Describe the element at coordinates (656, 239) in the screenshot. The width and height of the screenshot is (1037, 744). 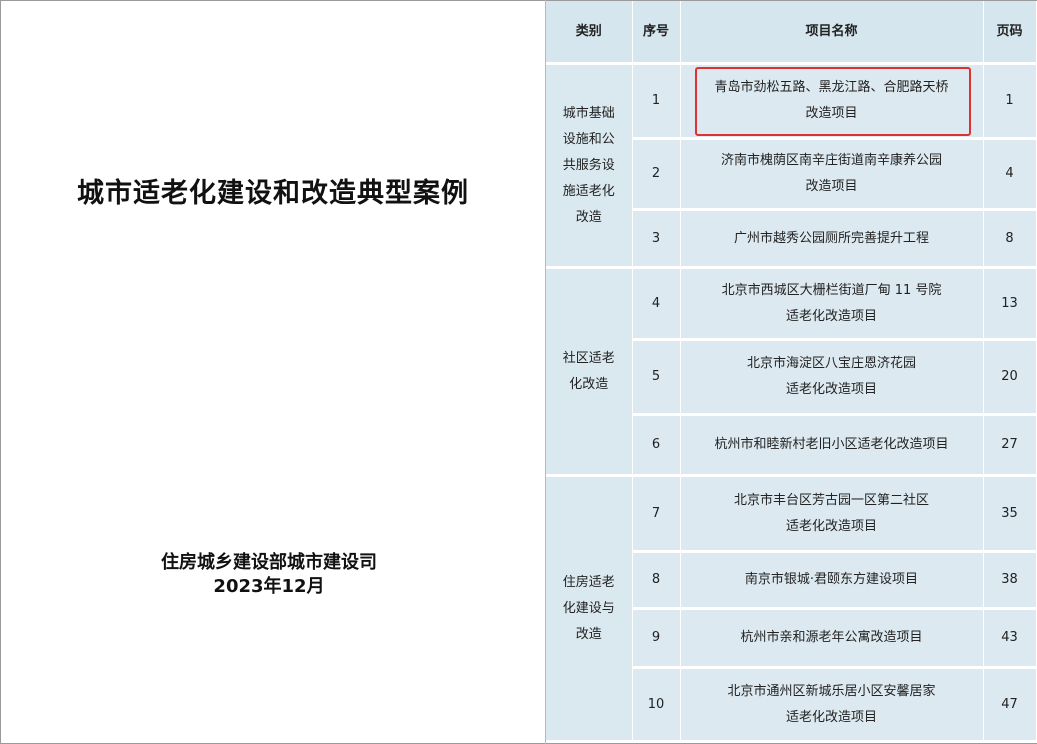
I see `seq-cell: 3` at that location.